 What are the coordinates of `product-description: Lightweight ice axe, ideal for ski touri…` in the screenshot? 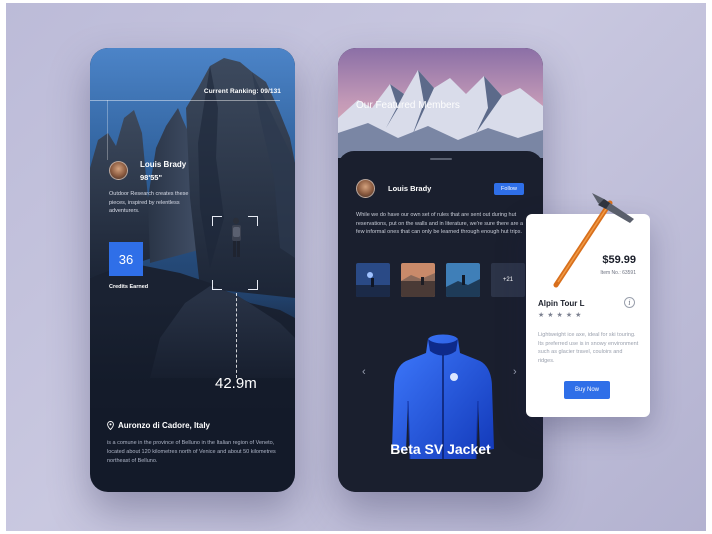 It's located at (588, 348).